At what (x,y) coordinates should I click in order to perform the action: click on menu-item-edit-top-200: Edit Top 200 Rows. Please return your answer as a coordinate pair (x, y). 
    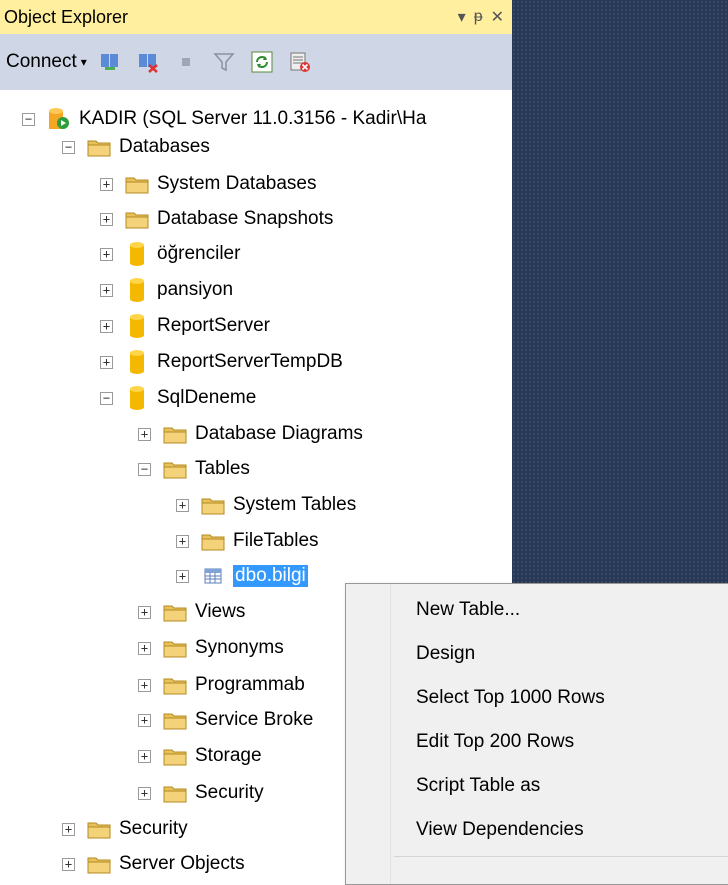
    Looking at the image, I should click on (495, 742).